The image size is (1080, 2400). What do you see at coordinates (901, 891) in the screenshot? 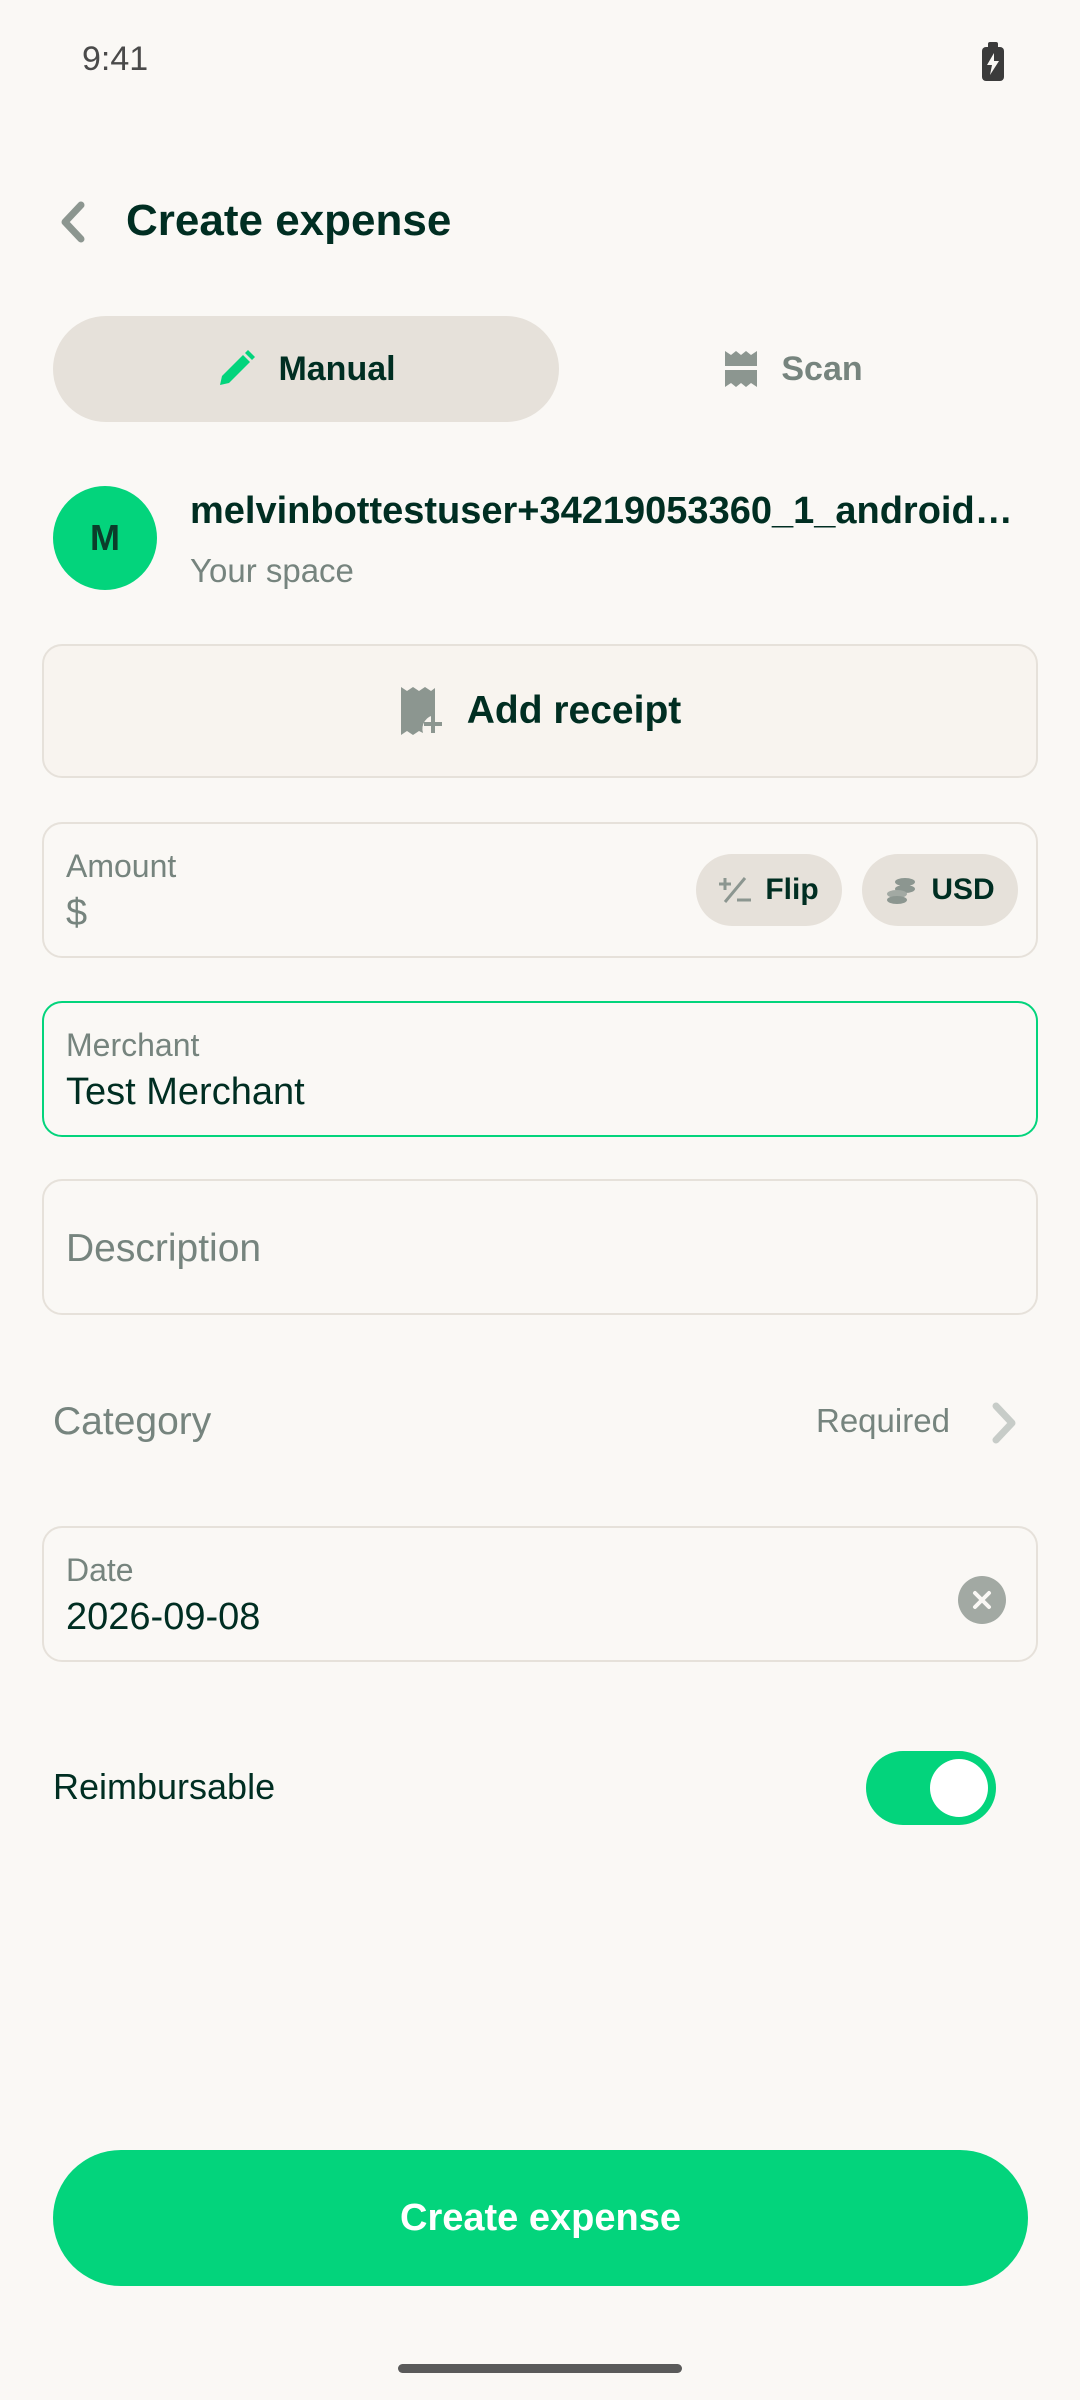
I see `coins-icon` at bounding box center [901, 891].